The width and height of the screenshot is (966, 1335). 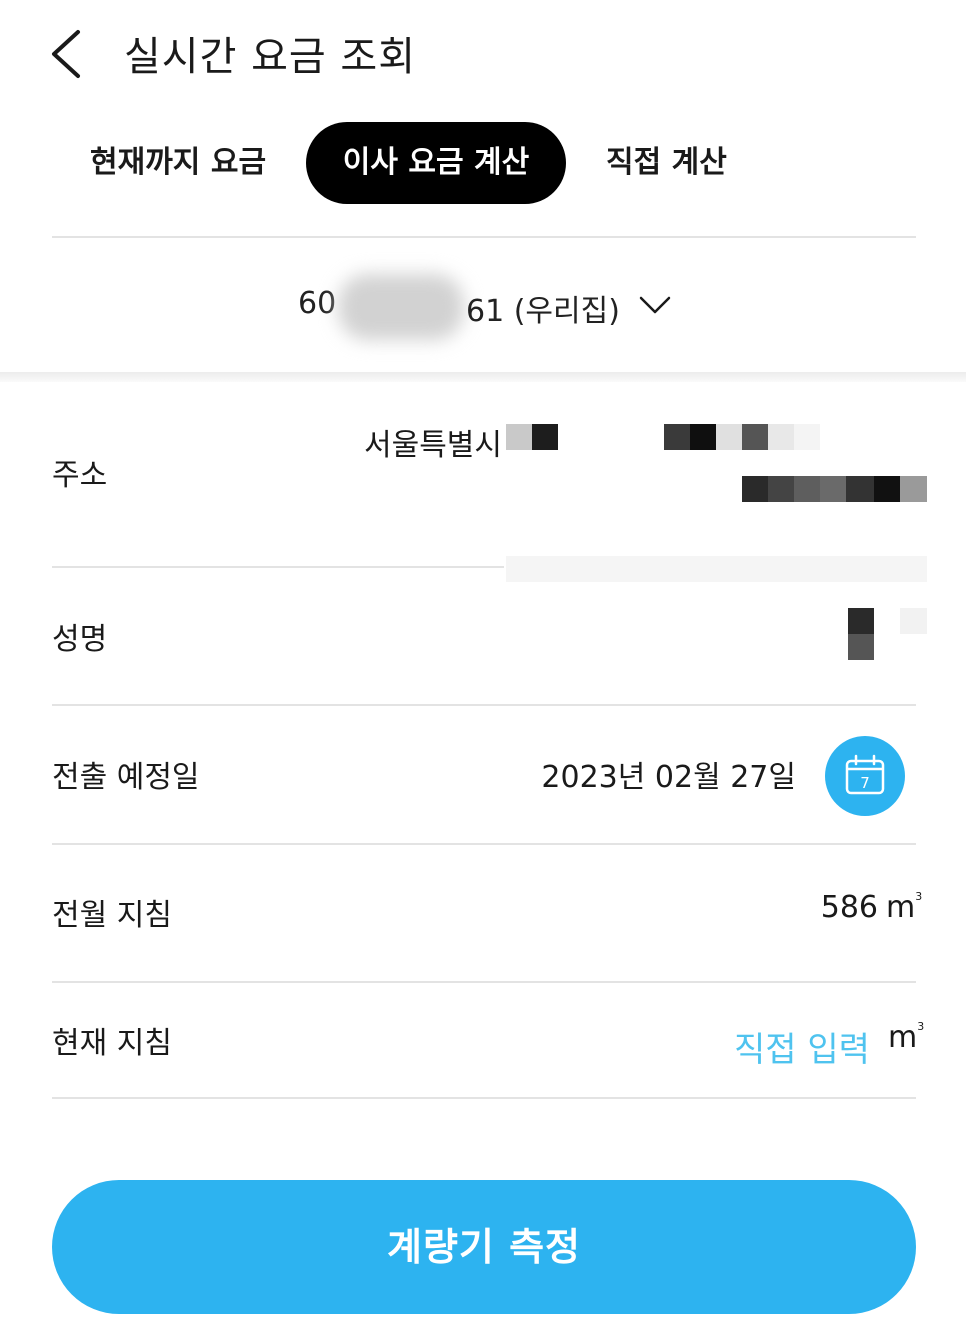 What do you see at coordinates (802, 1046) in the screenshot?
I see `current-reading-input: 직접 입력` at bounding box center [802, 1046].